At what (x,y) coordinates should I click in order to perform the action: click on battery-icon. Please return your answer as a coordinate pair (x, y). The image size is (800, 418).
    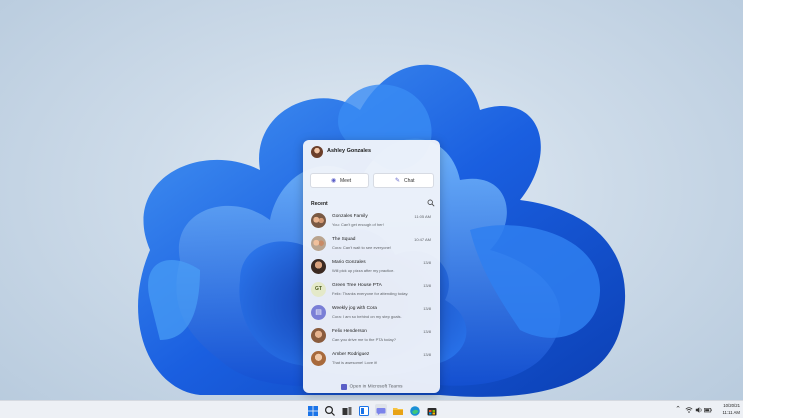
    Looking at the image, I should click on (708, 410).